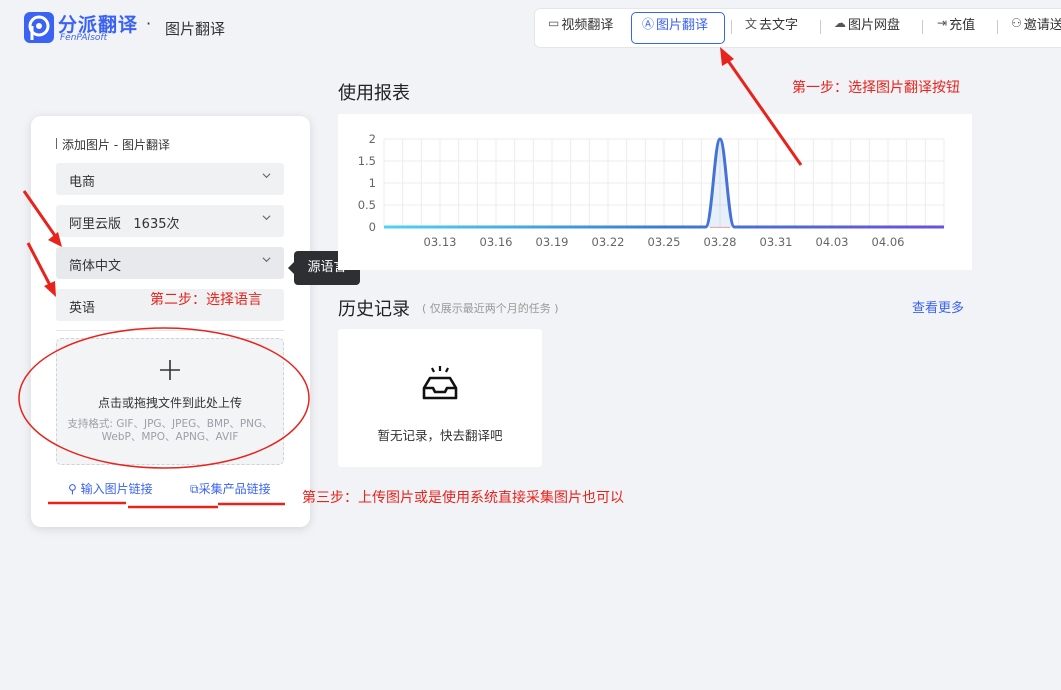 The width and height of the screenshot is (1061, 690). Describe the element at coordinates (206, 300) in the screenshot. I see `annotation-step2: 第二步：选择语言` at that location.